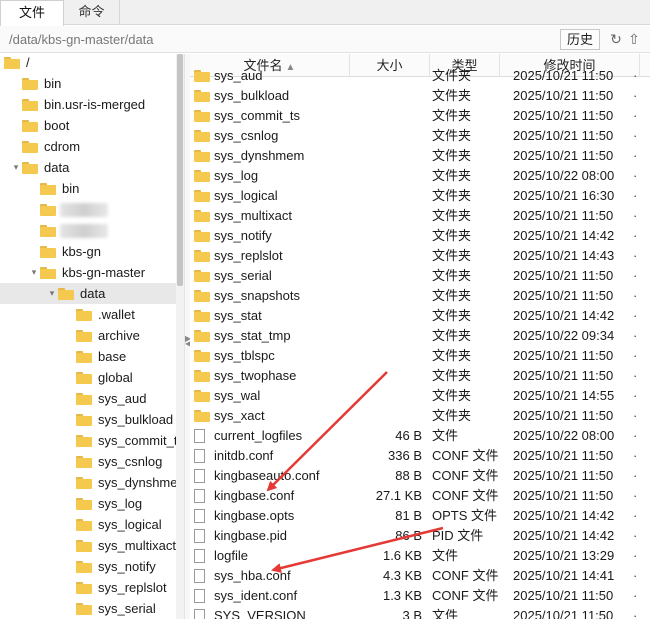 The height and width of the screenshot is (619, 650). What do you see at coordinates (88, 608) in the screenshot?
I see `tree-item: sys_serial` at bounding box center [88, 608].